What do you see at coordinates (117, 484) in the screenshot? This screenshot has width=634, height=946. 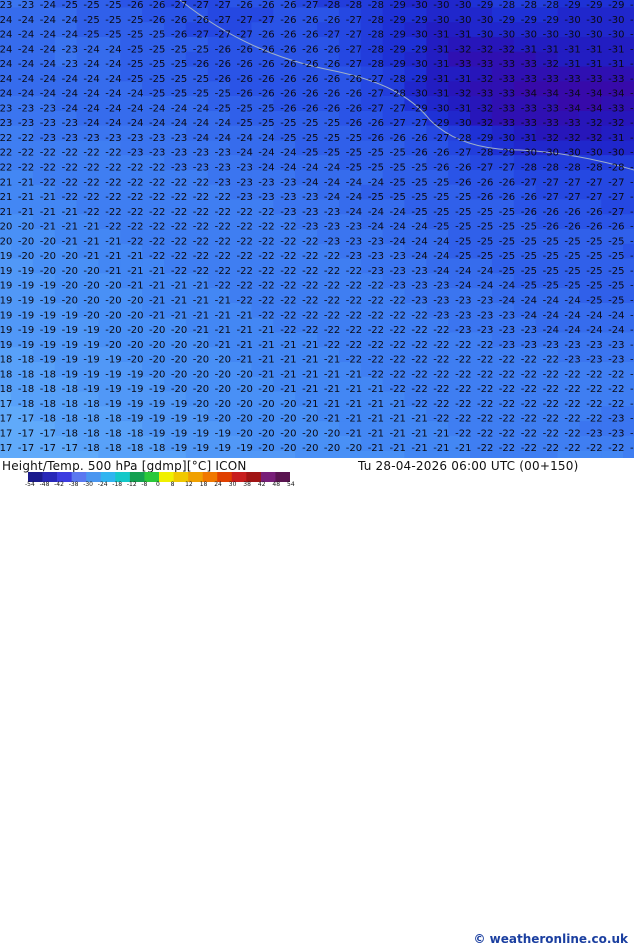 I see `legend-tick: -18` at bounding box center [117, 484].